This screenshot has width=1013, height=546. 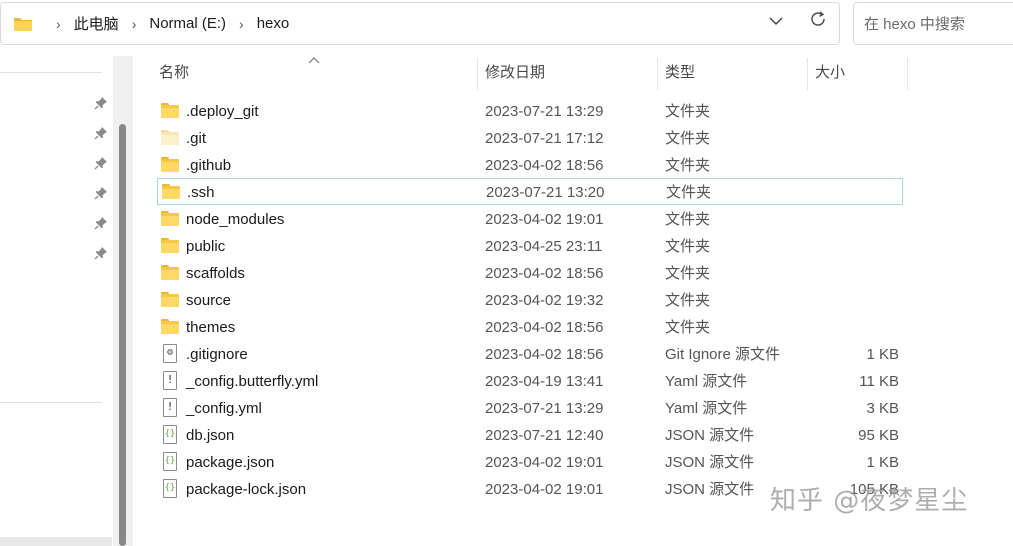 What do you see at coordinates (209, 300) in the screenshot?
I see `file-name: source` at bounding box center [209, 300].